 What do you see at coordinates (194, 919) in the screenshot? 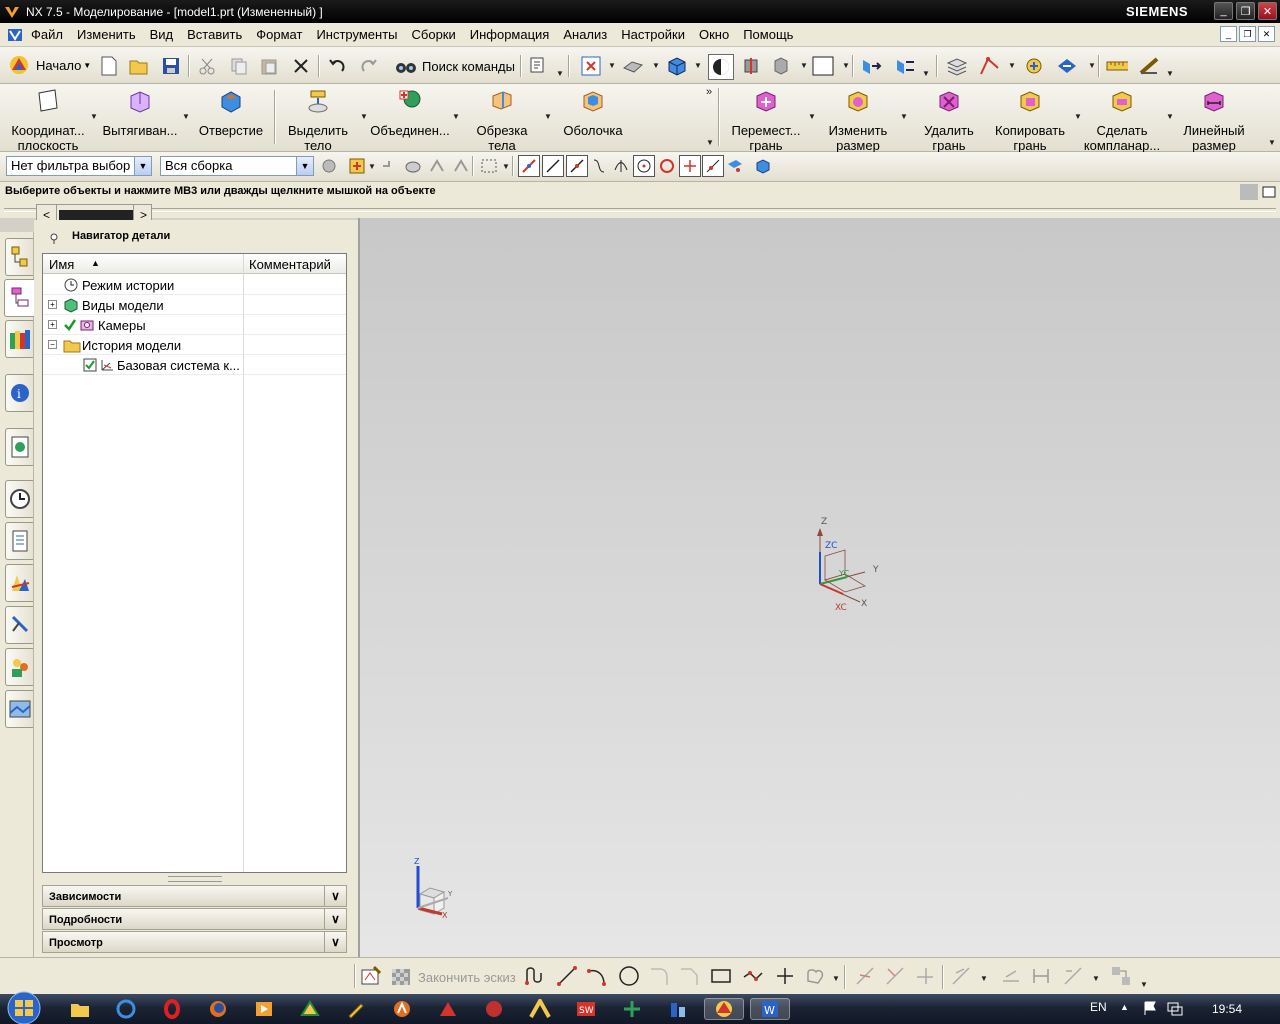
I see `details-panel: Подробности ∨` at bounding box center [194, 919].